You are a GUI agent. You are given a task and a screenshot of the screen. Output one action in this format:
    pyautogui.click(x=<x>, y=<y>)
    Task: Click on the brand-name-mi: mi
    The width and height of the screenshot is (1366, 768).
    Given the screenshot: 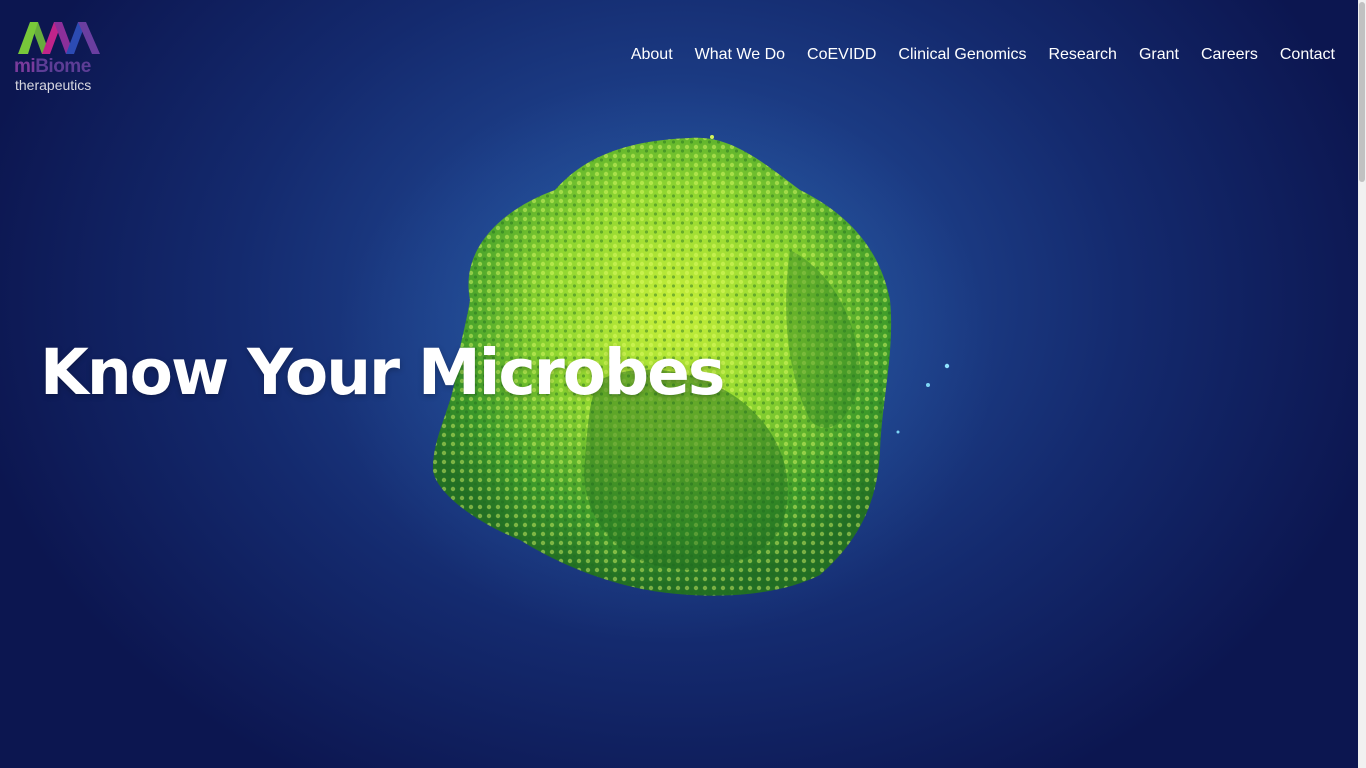 What is the action you would take?
    pyautogui.click(x=25, y=66)
    